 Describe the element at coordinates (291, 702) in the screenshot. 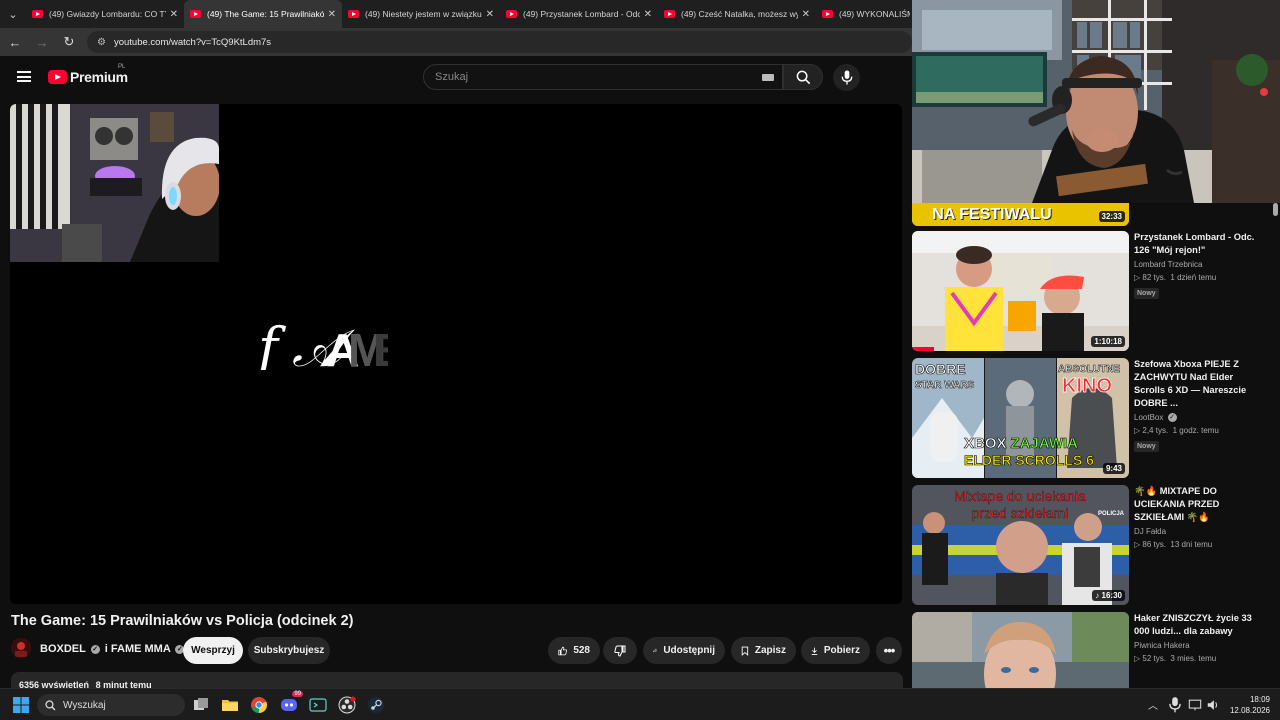

I see `discord-app: 99` at that location.